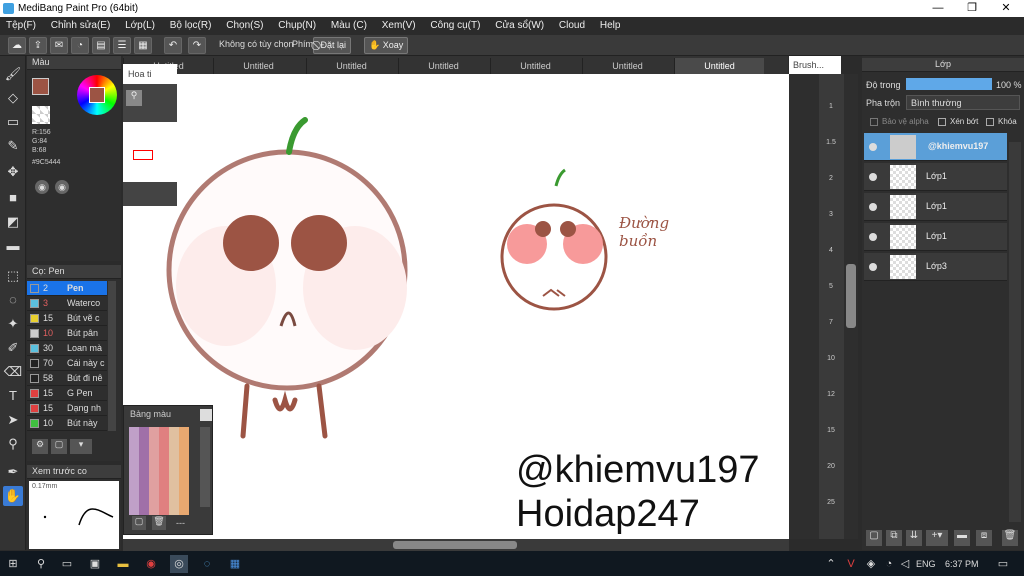  Describe the element at coordinates (914, 538) in the screenshot. I see `merge-layer-icon: ⇊` at that location.